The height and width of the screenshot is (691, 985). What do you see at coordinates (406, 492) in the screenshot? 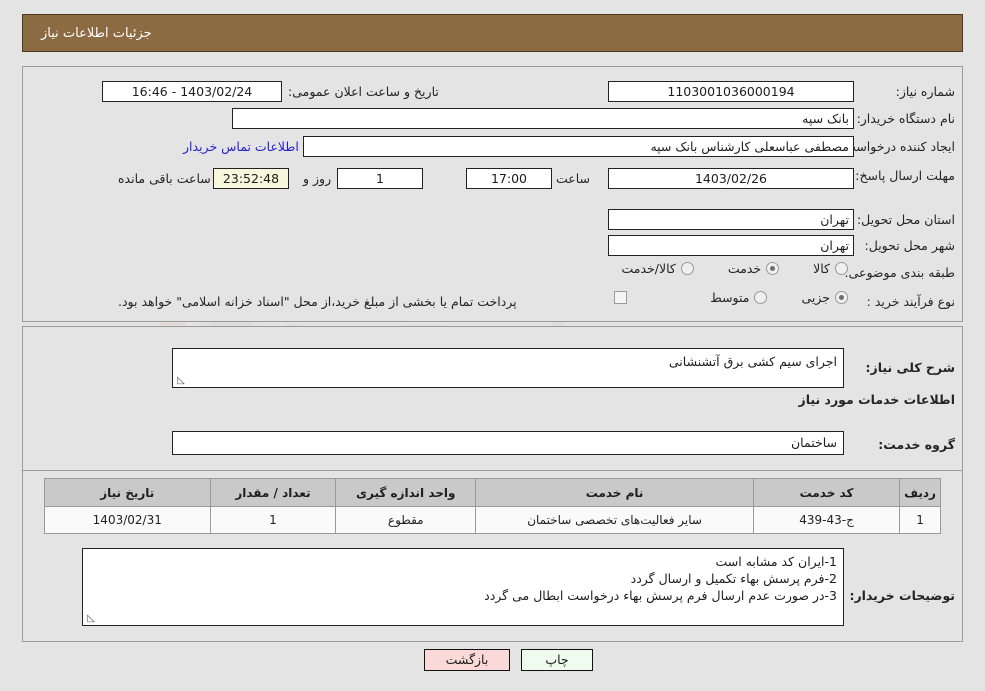
I see `th-unit: واحد اندازه گیری` at bounding box center [406, 492].